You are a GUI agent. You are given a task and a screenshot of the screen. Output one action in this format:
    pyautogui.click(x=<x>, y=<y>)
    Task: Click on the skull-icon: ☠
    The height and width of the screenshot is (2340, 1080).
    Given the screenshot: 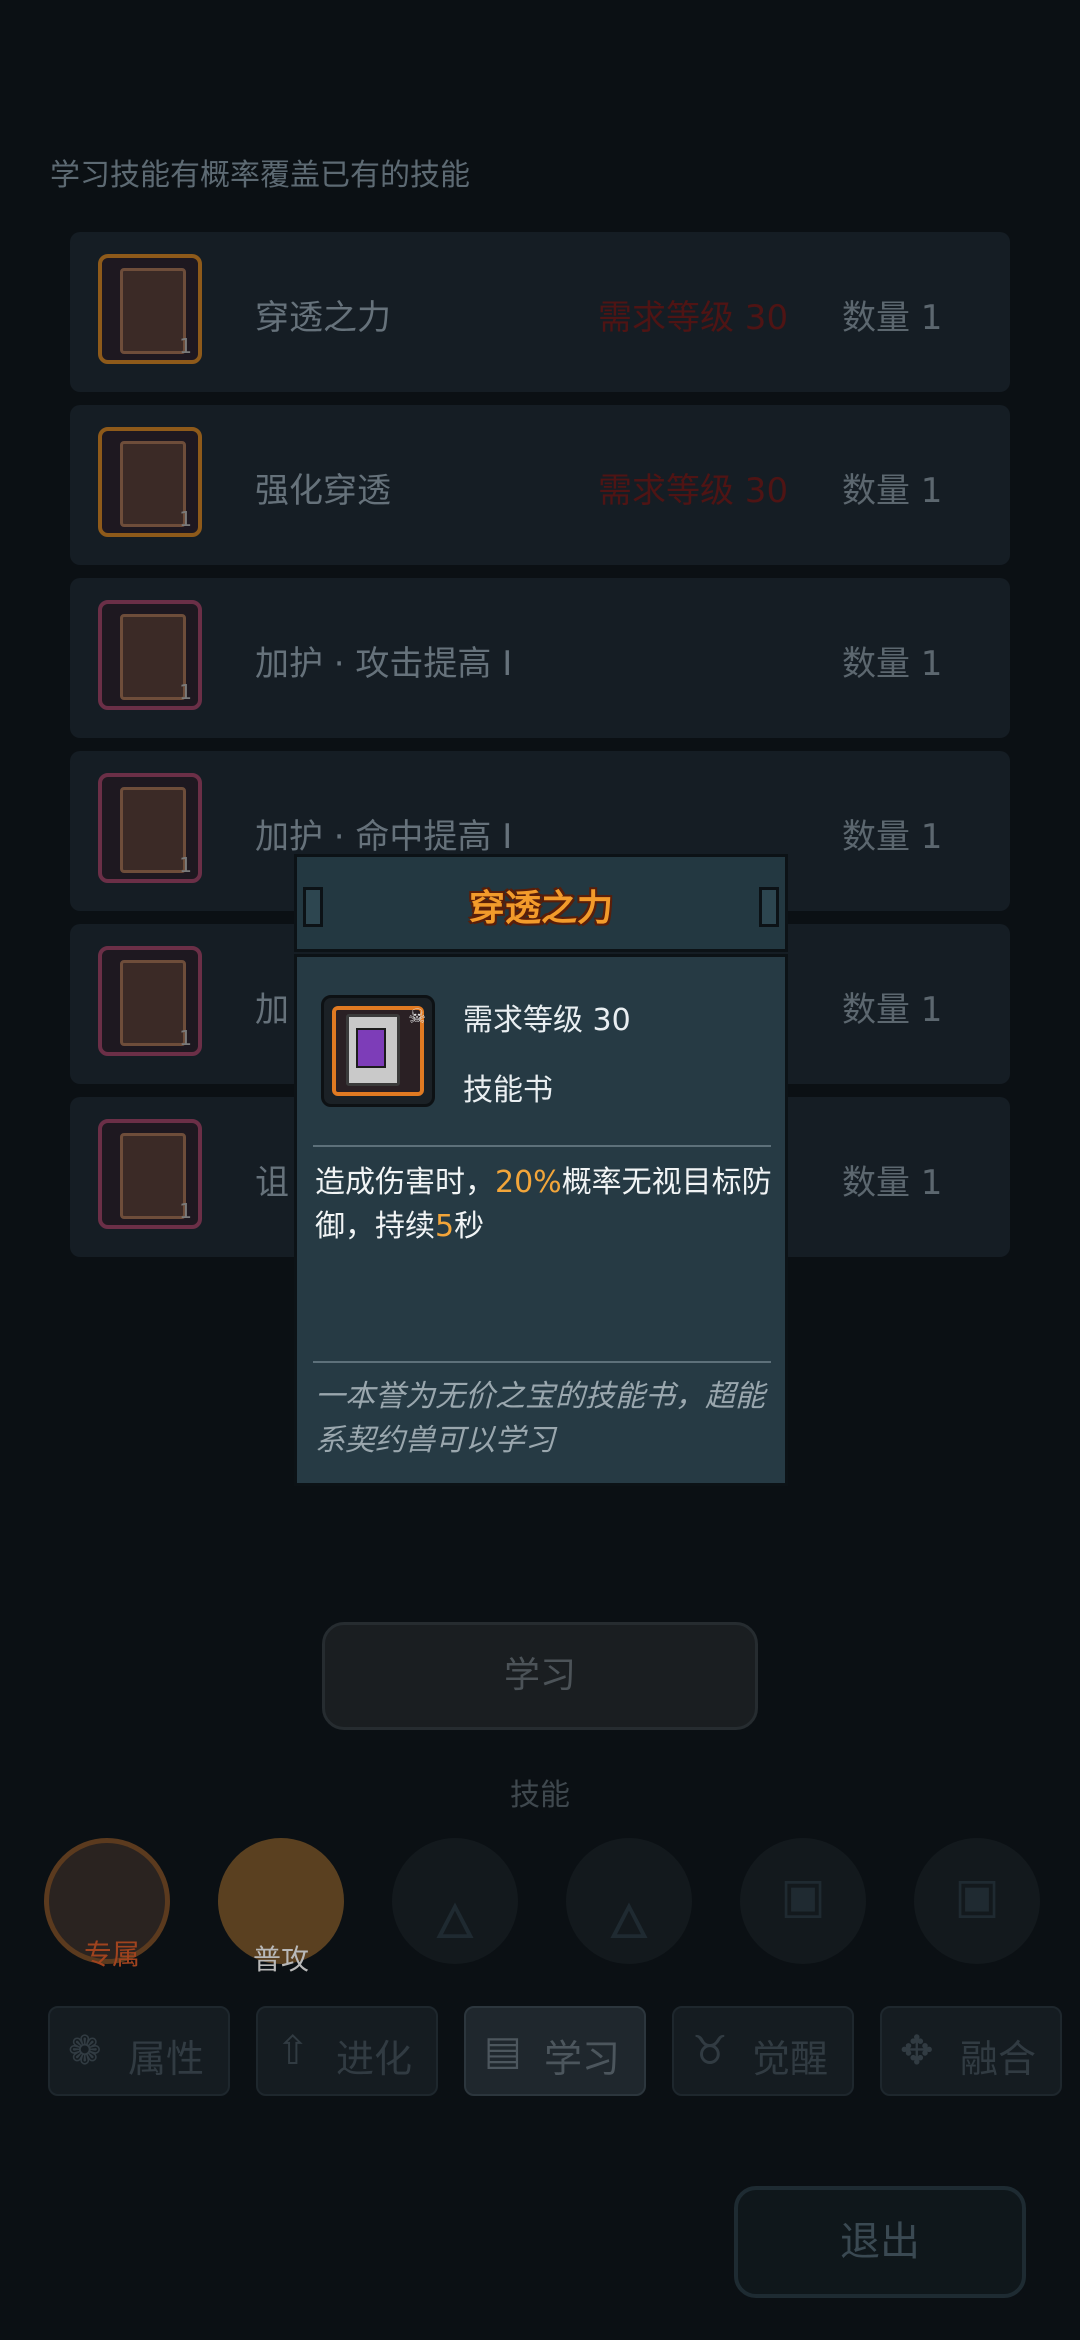 What is the action you would take?
    pyautogui.click(x=417, y=1016)
    